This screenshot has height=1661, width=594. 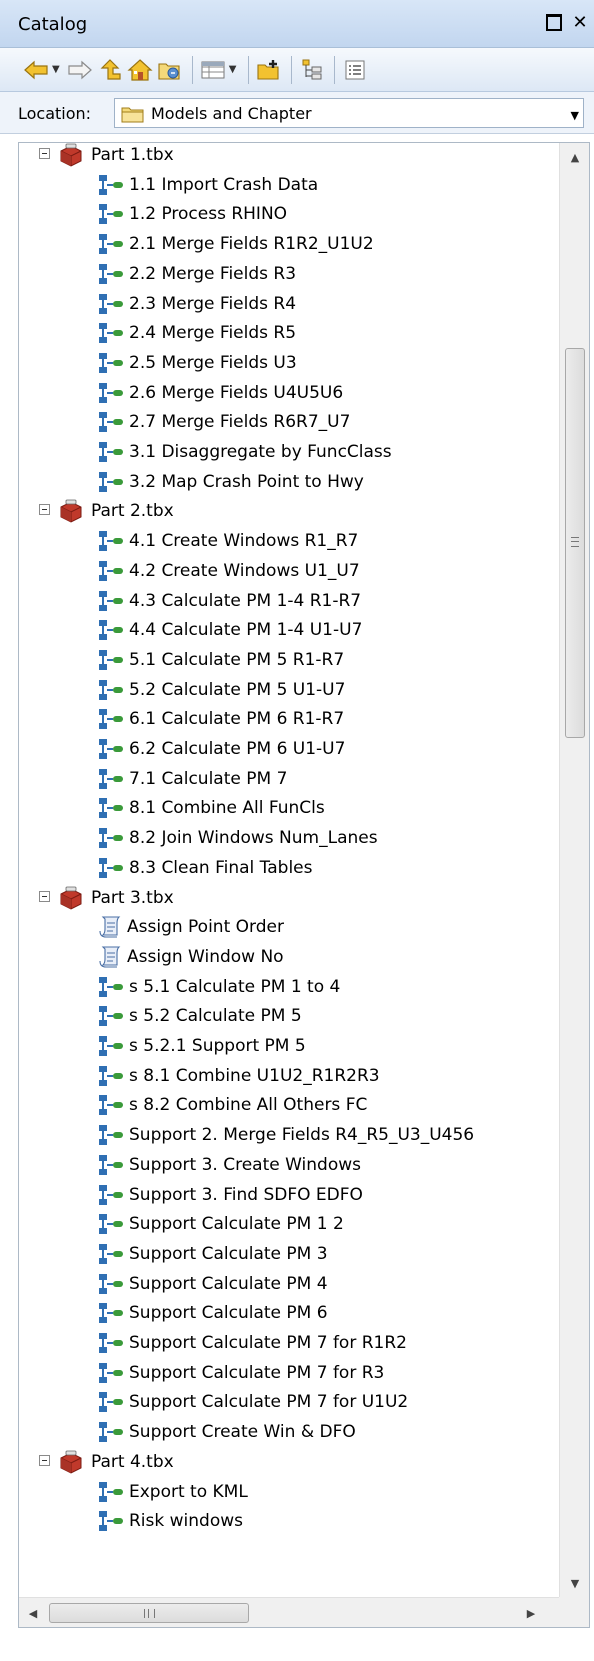 I want to click on model-tool-node: 6.2 Calculate PM 6 U1-U7, so click(x=221, y=749).